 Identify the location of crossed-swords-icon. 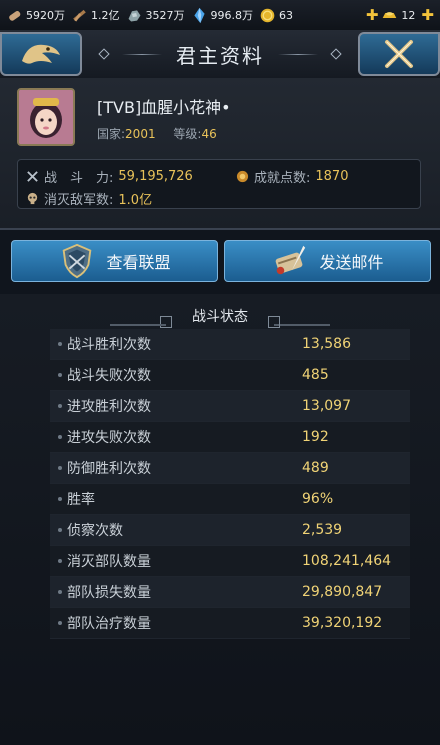
(32, 176).